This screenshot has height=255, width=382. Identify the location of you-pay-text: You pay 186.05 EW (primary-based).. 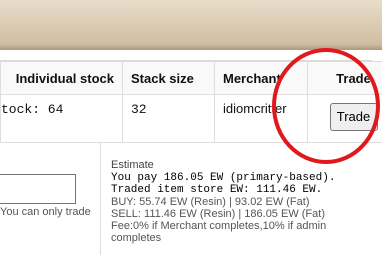
(223, 178).